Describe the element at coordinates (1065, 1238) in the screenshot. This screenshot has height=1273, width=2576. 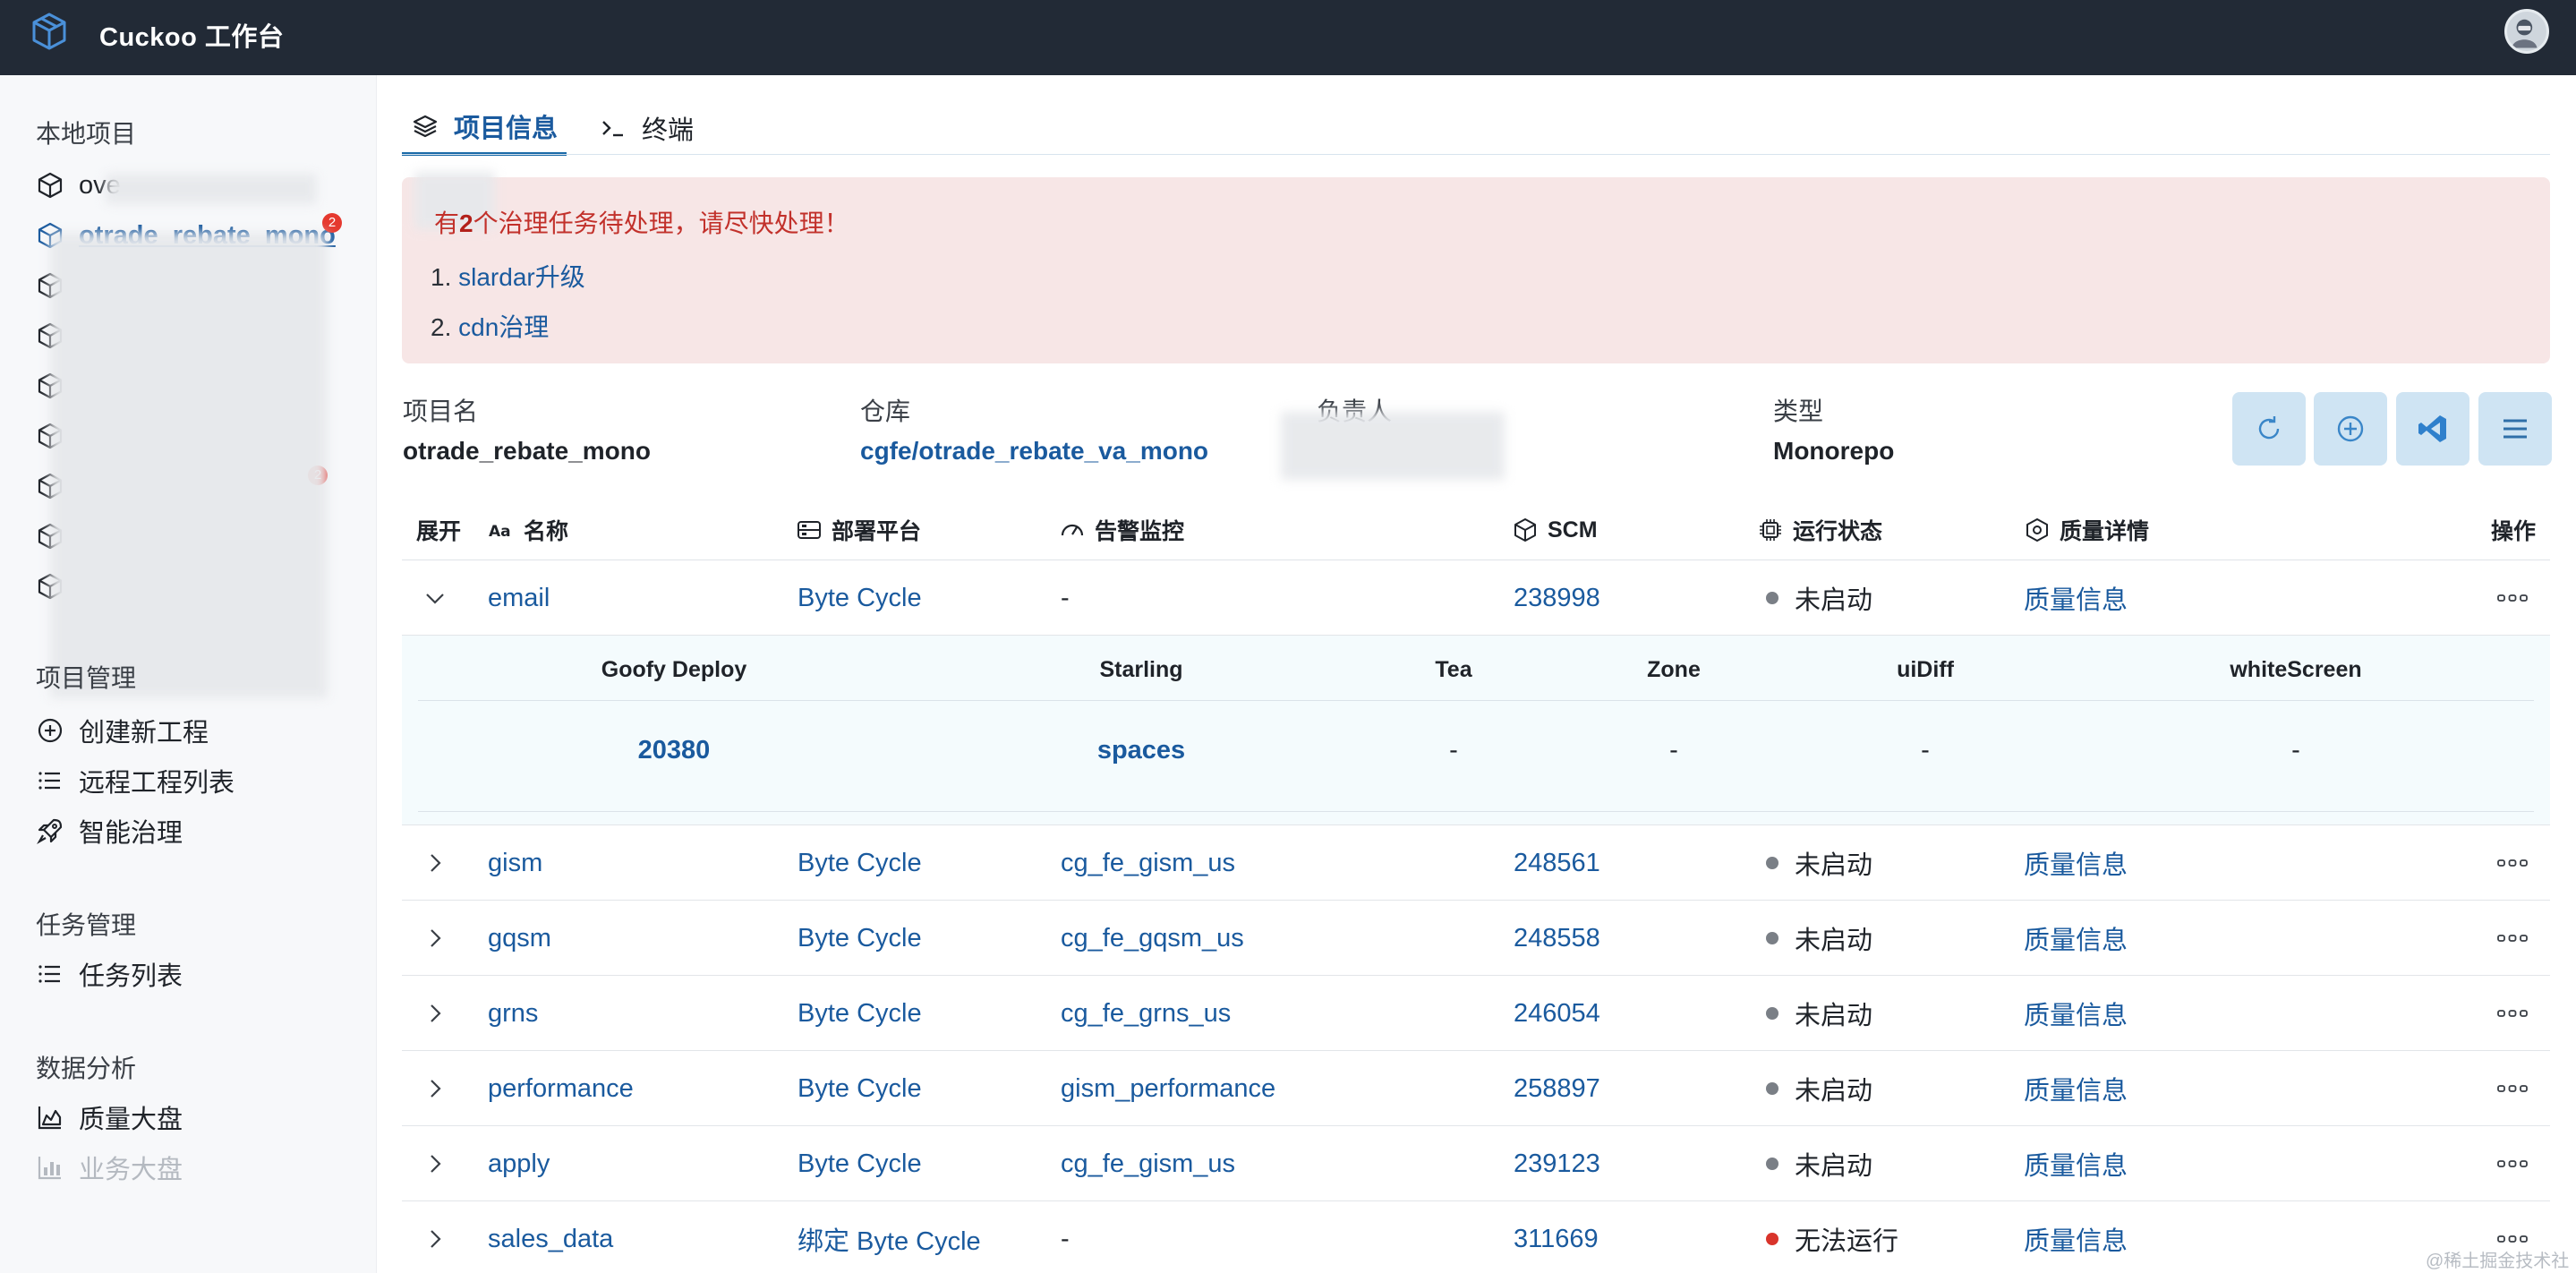
I see `alarm-monitor-value: -` at that location.